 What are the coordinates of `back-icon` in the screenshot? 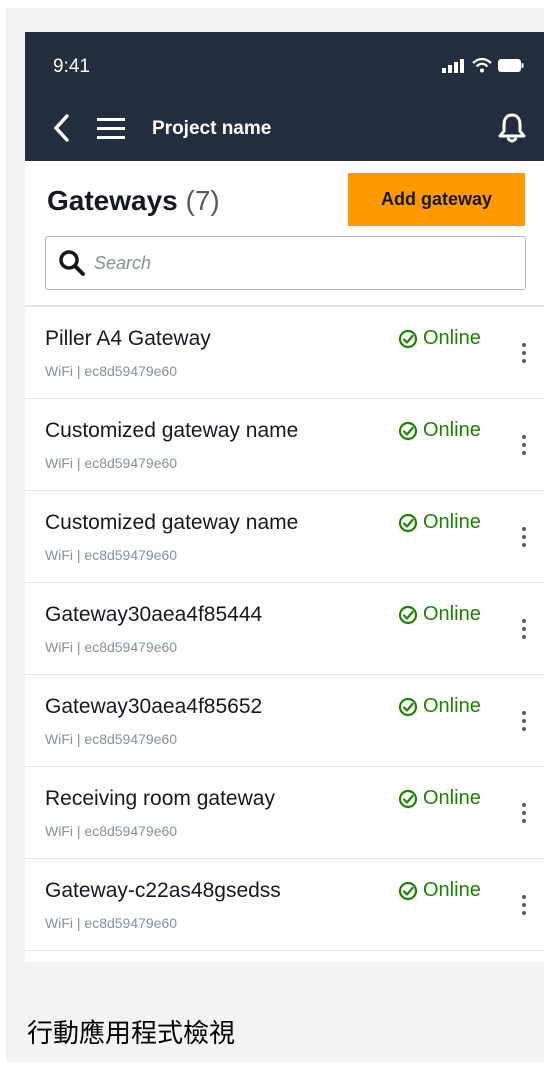 It's located at (61, 128).